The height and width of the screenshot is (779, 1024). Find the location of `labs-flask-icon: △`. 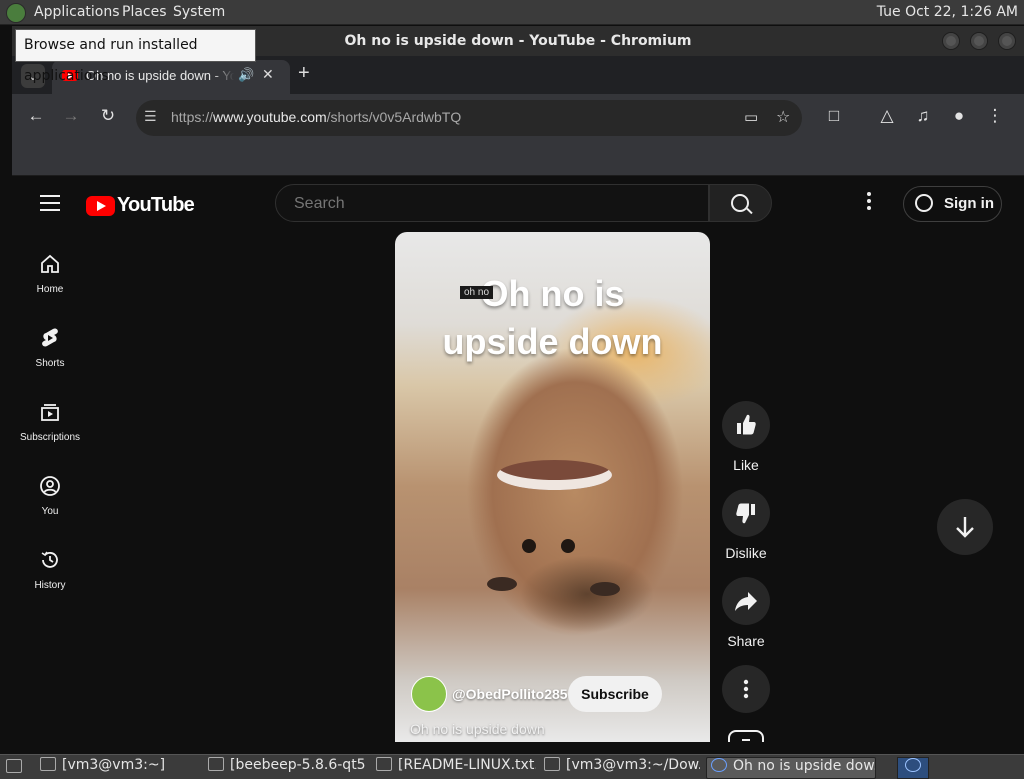

labs-flask-icon: △ is located at coordinates (887, 116).